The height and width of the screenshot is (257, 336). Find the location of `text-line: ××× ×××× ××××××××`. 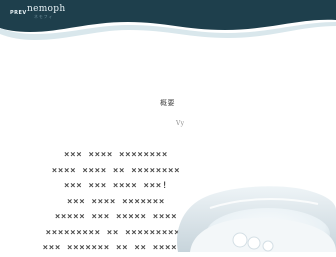

text-line: ××× ×××× ×××××××× is located at coordinates (115, 155).